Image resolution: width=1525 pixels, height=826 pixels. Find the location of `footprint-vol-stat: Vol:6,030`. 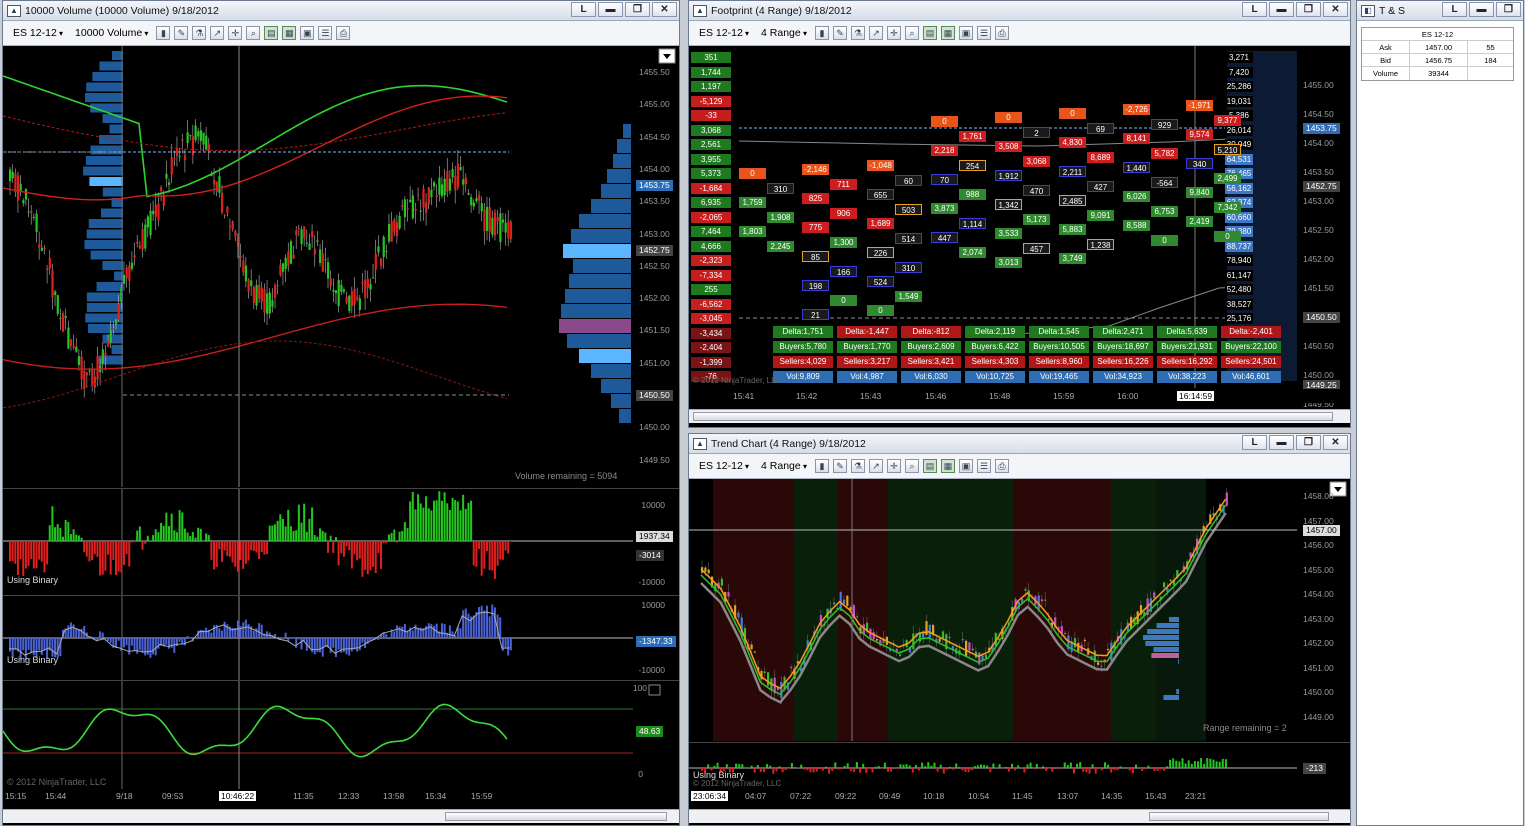

footprint-vol-stat: Vol:6,030 is located at coordinates (931, 377).